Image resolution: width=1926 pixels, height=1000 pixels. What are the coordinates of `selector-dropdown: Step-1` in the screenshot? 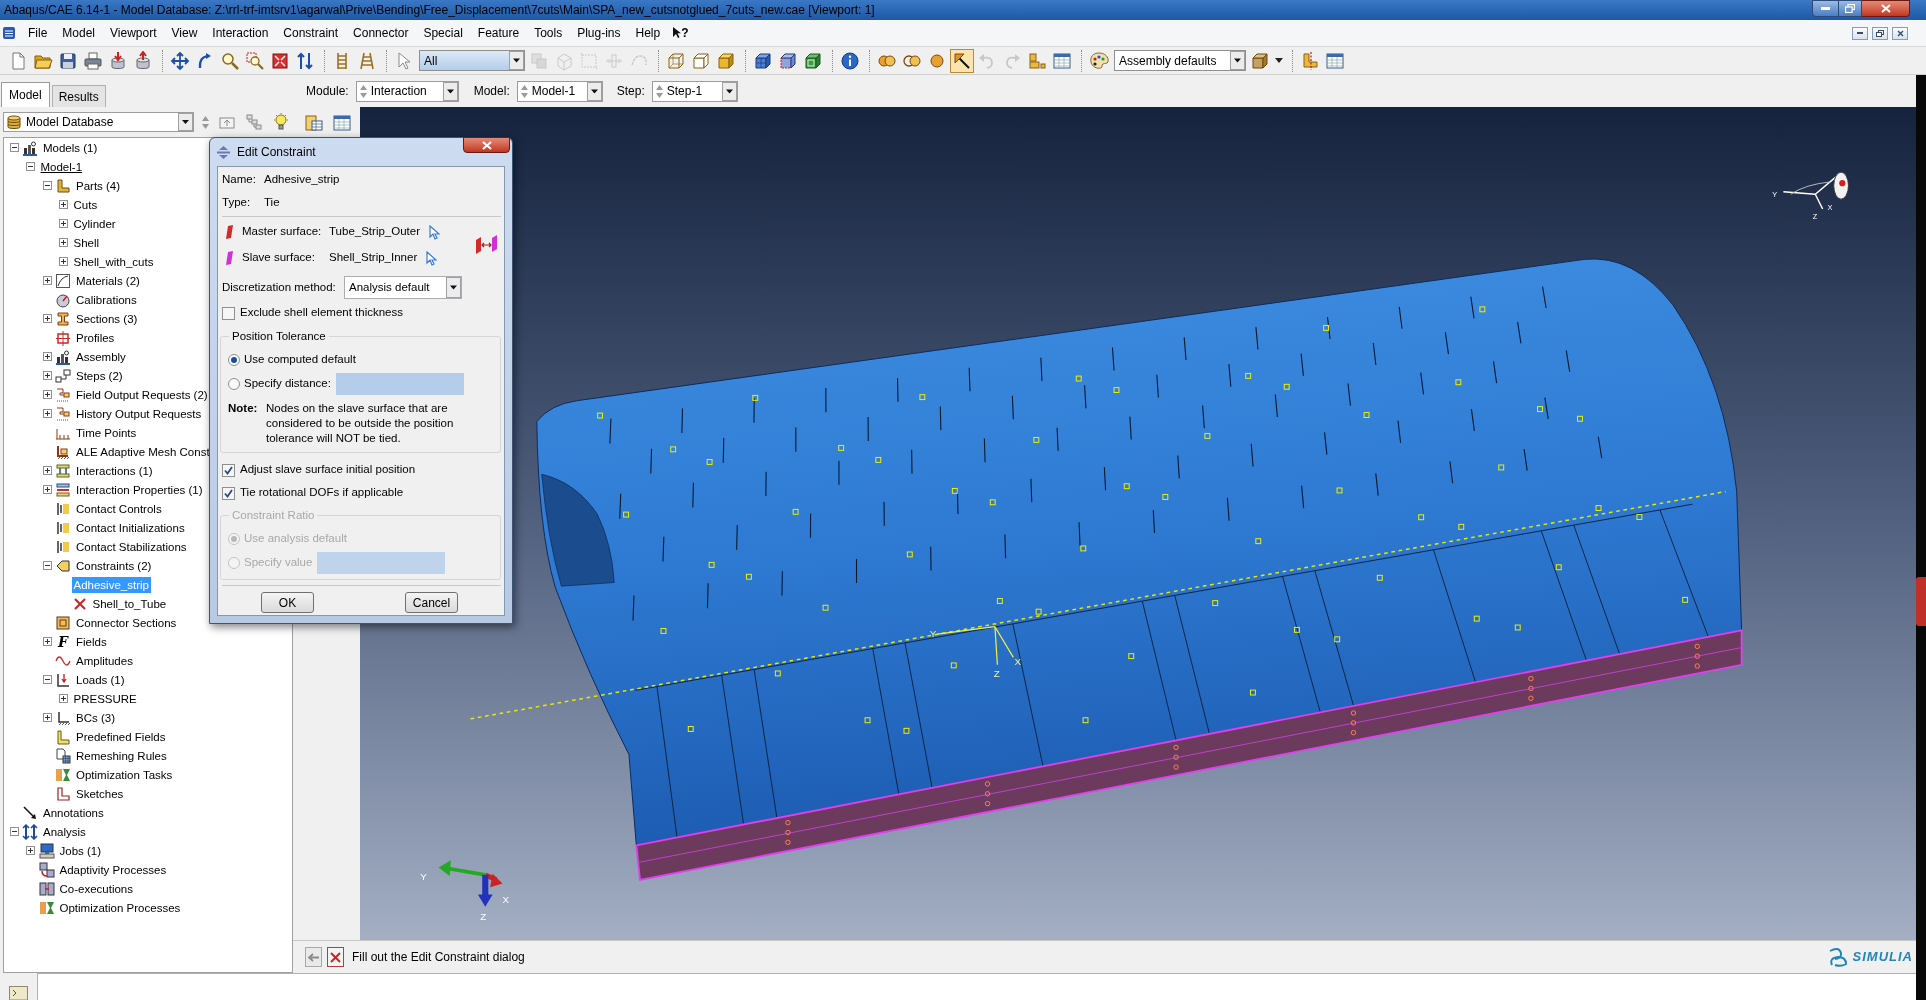 It's located at (694, 91).